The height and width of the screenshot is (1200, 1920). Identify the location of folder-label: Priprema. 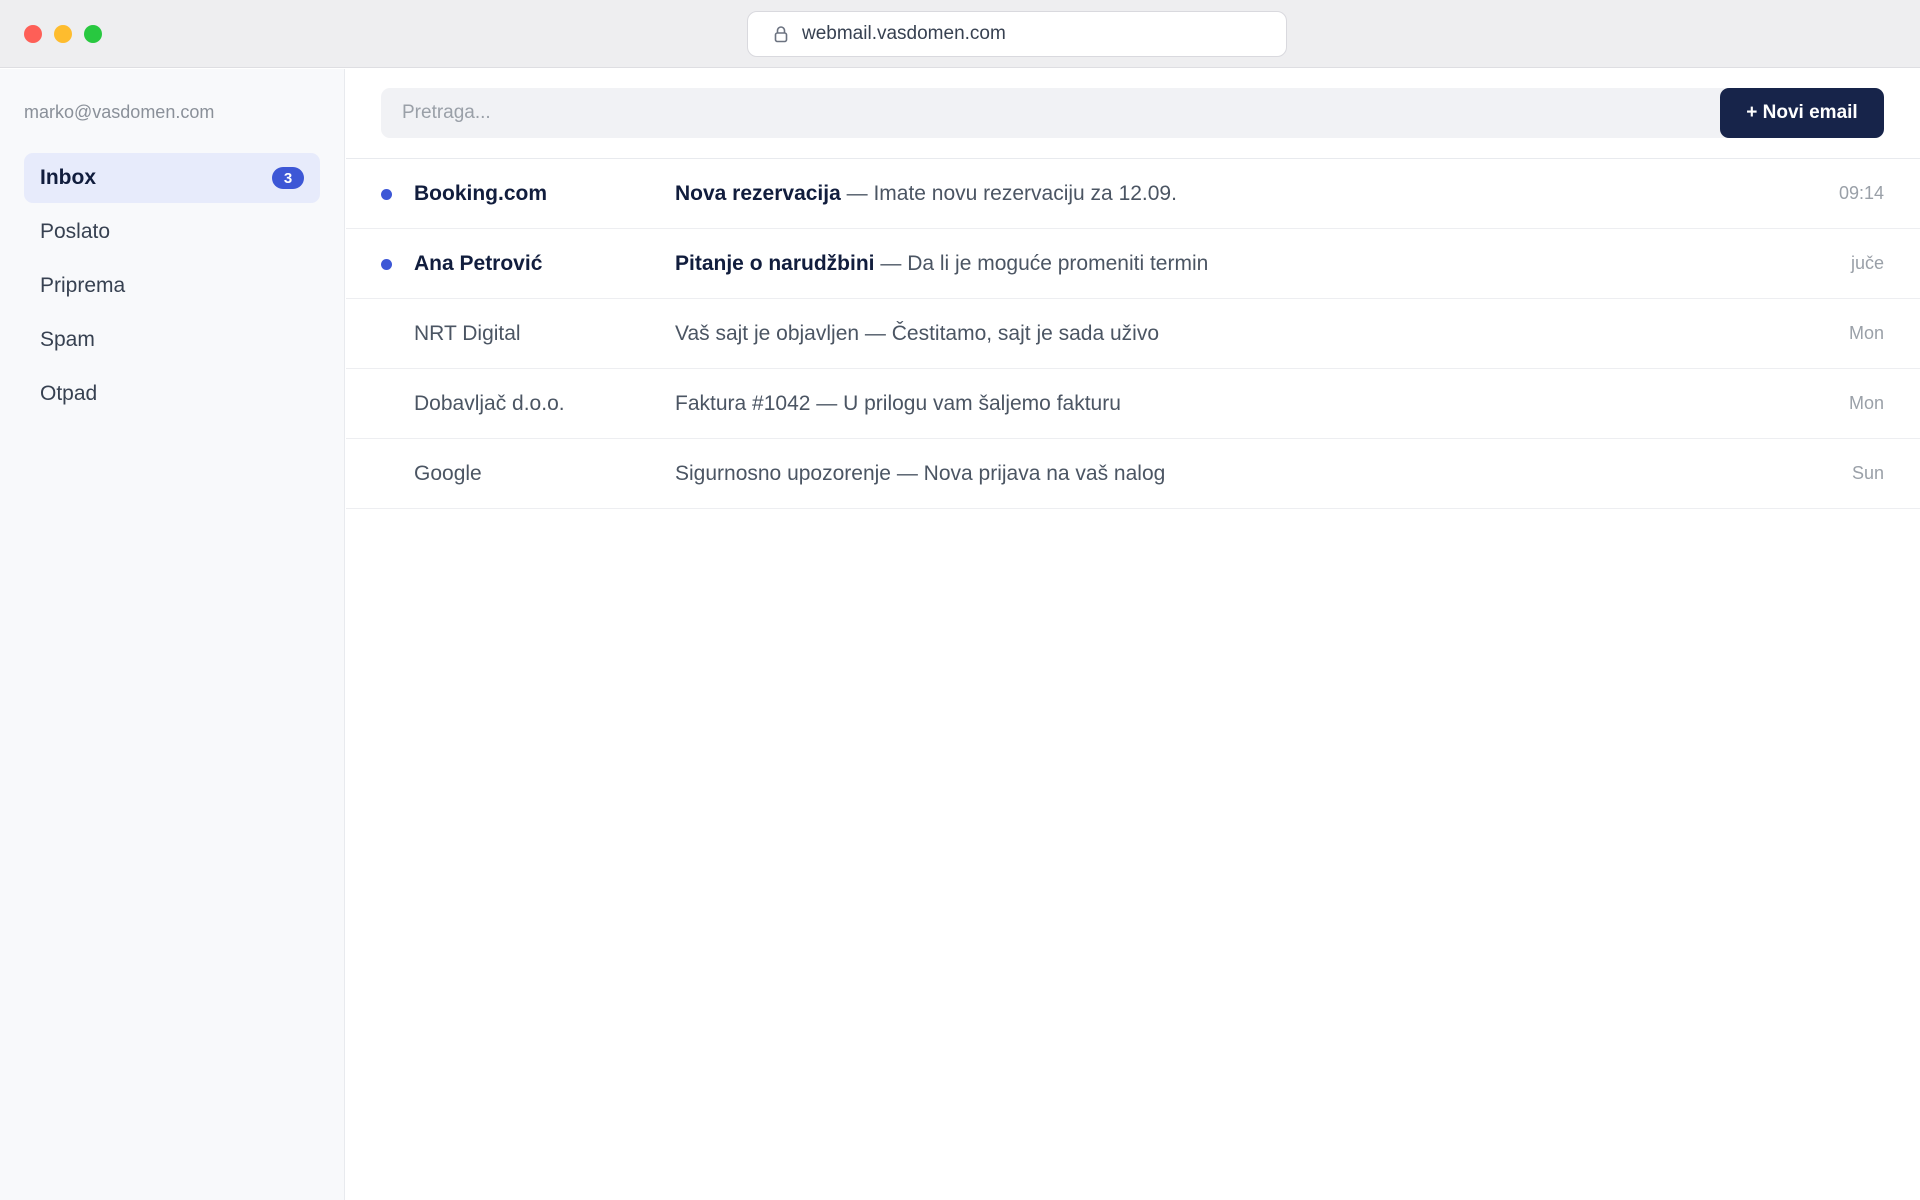
(83, 285).